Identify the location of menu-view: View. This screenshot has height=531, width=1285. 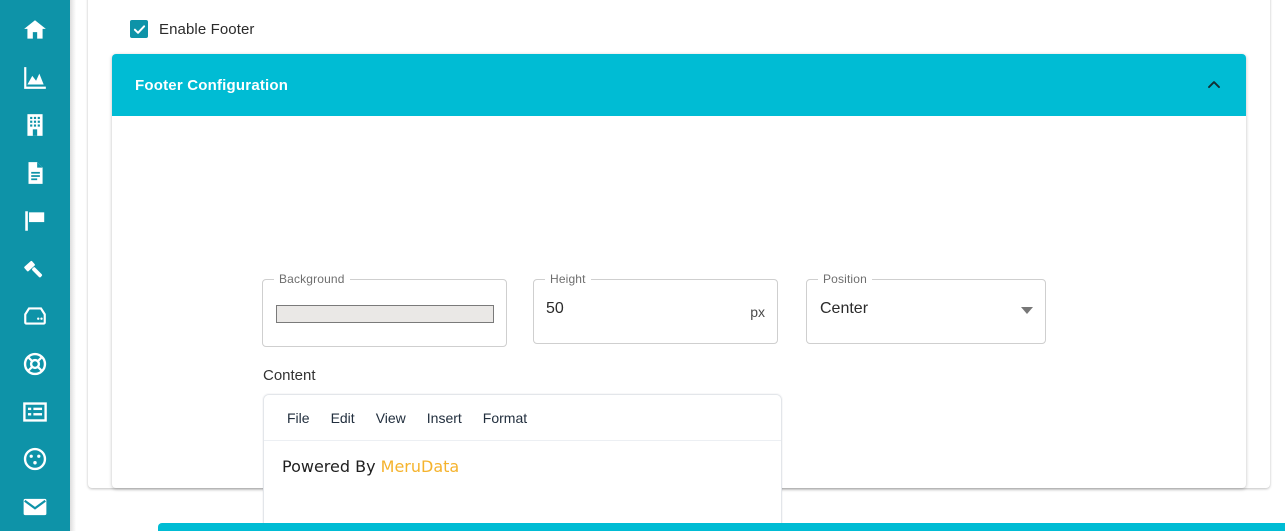
(391, 418).